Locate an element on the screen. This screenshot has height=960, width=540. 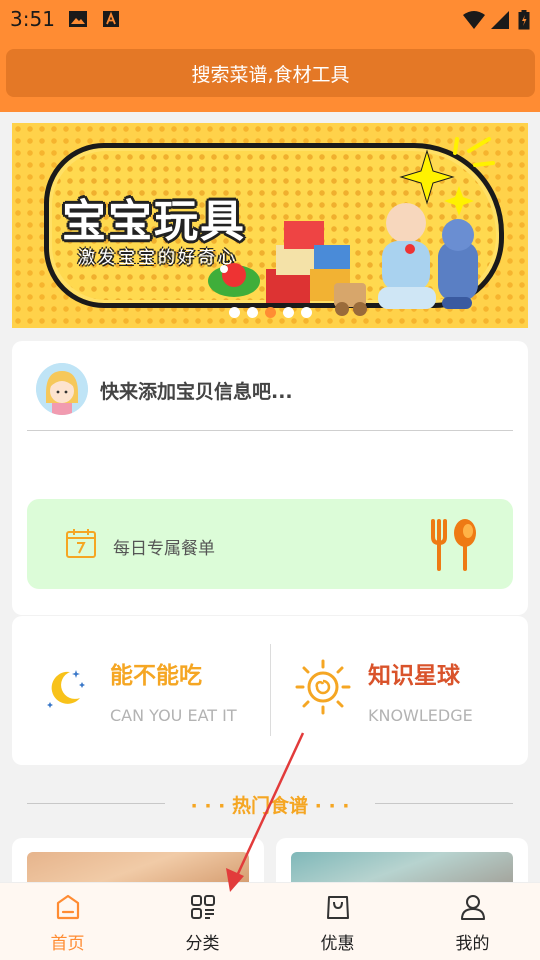
status-bar: 3:51 is located at coordinates (270, 20).